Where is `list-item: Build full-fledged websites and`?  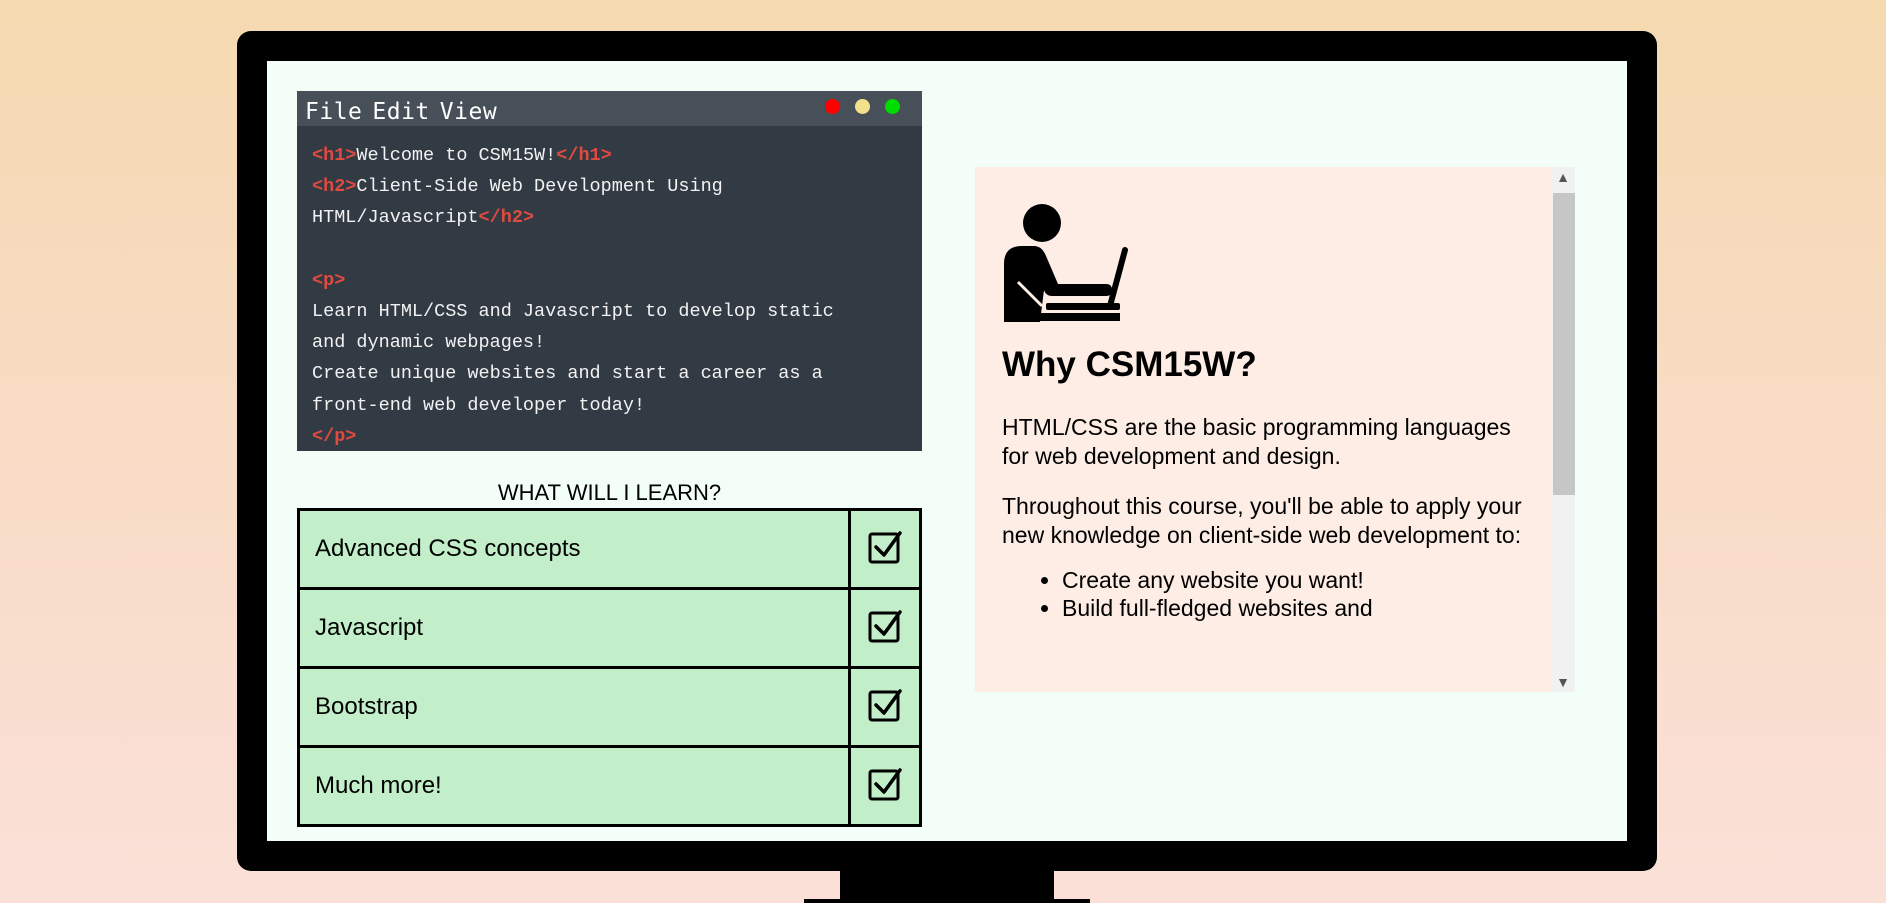
list-item: Build full-fledged websites and is located at coordinates (1294, 608).